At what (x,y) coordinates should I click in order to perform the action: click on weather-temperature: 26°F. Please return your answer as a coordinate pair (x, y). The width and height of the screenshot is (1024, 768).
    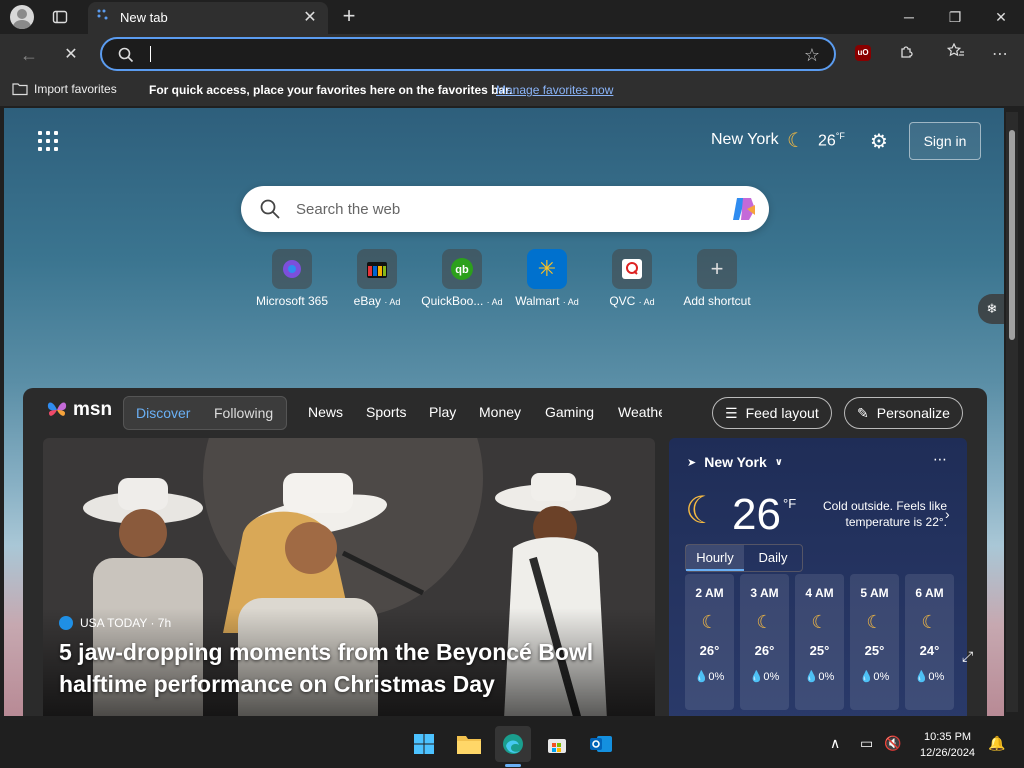
    Looking at the image, I should click on (831, 140).